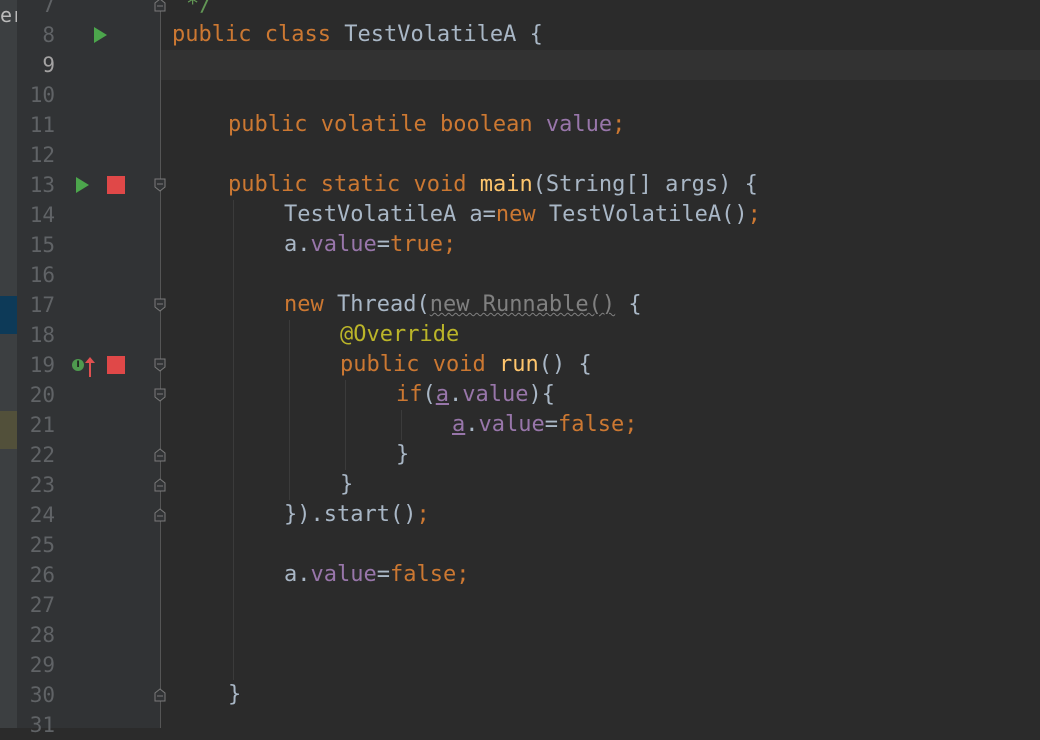 Image resolution: width=1040 pixels, height=740 pixels. Describe the element at coordinates (350, 514) in the screenshot. I see `code-text: }).start()` at that location.